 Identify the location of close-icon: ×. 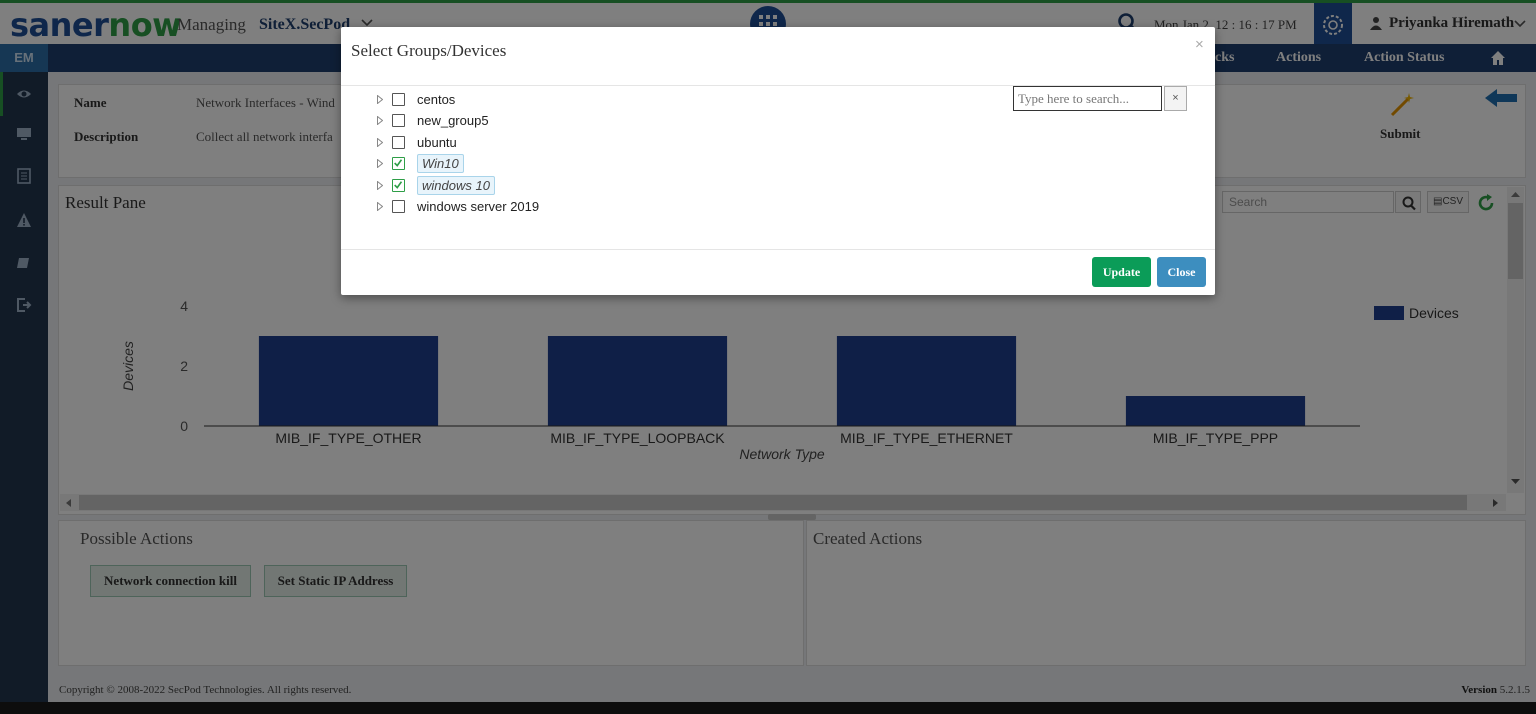
(1199, 44).